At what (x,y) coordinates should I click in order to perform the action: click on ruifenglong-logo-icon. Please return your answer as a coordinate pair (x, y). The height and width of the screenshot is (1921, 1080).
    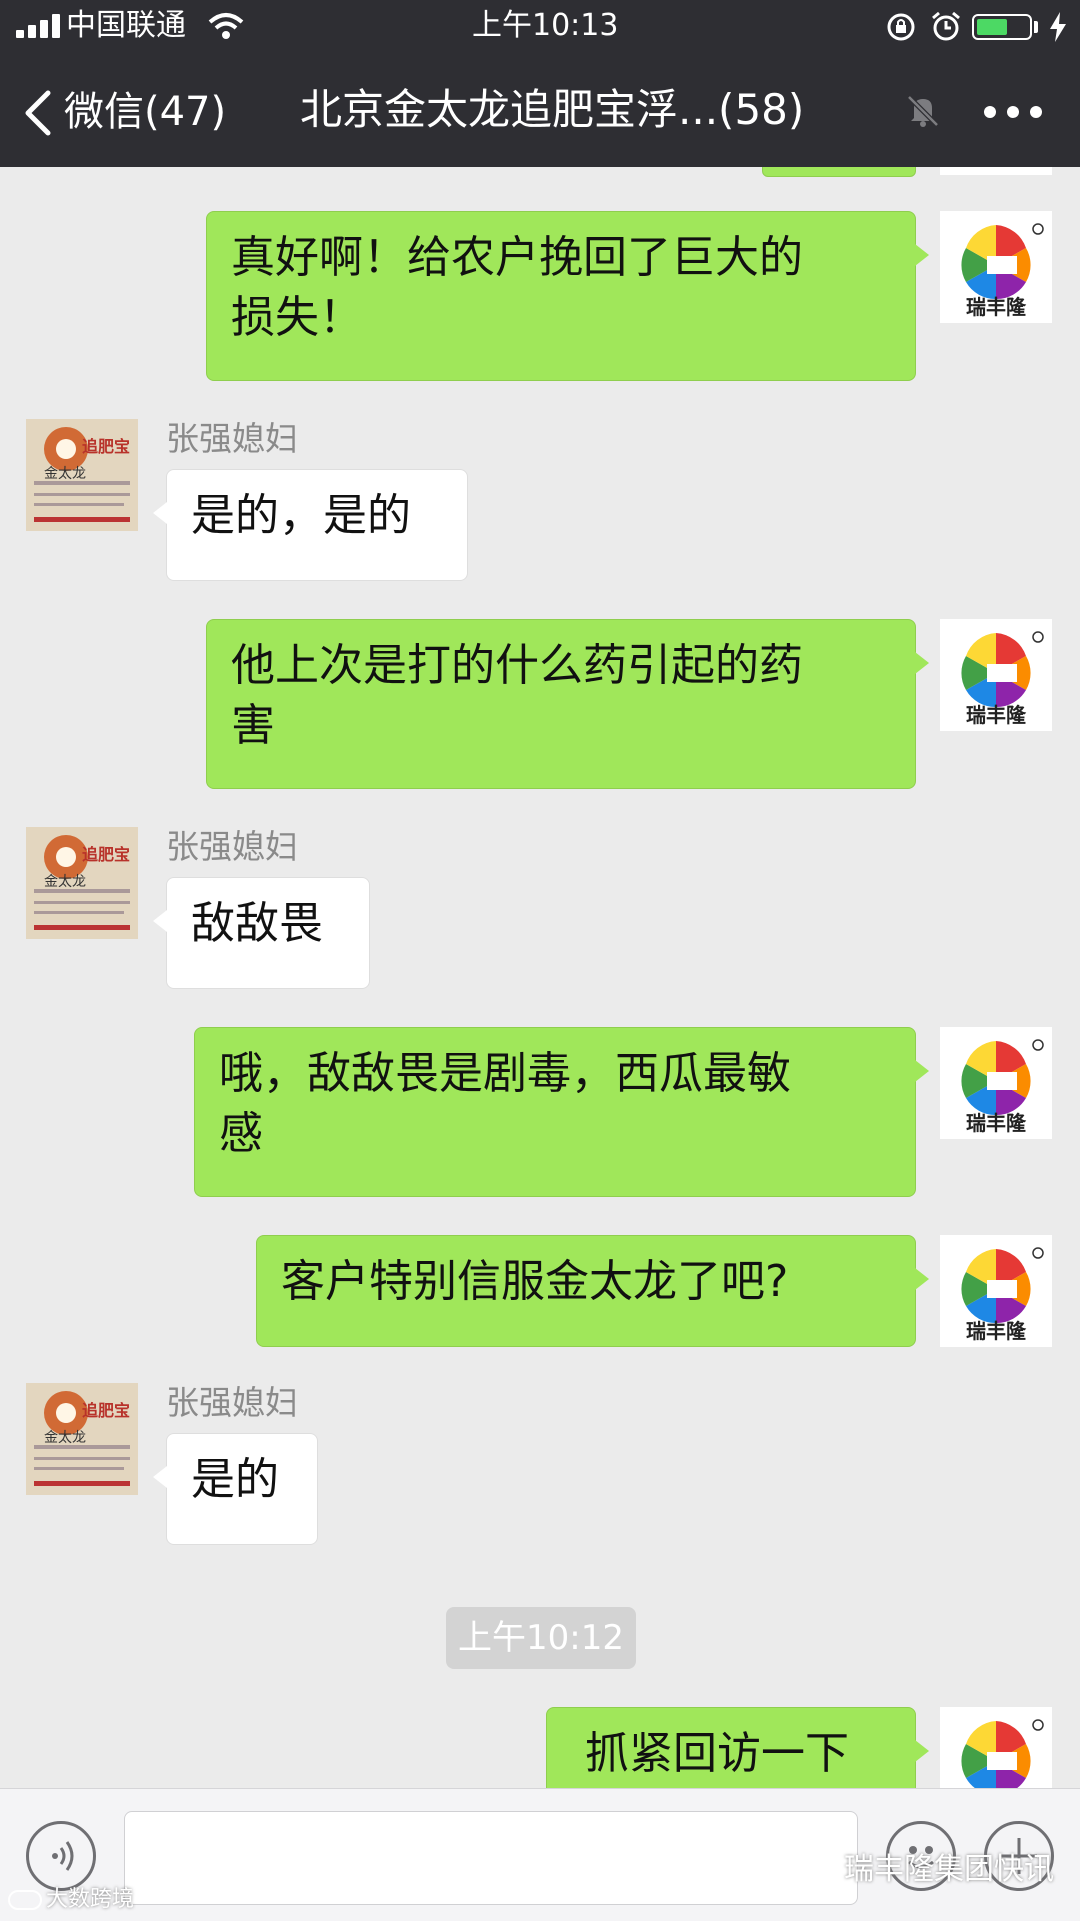
    Looking at the image, I should click on (1002, 1753).